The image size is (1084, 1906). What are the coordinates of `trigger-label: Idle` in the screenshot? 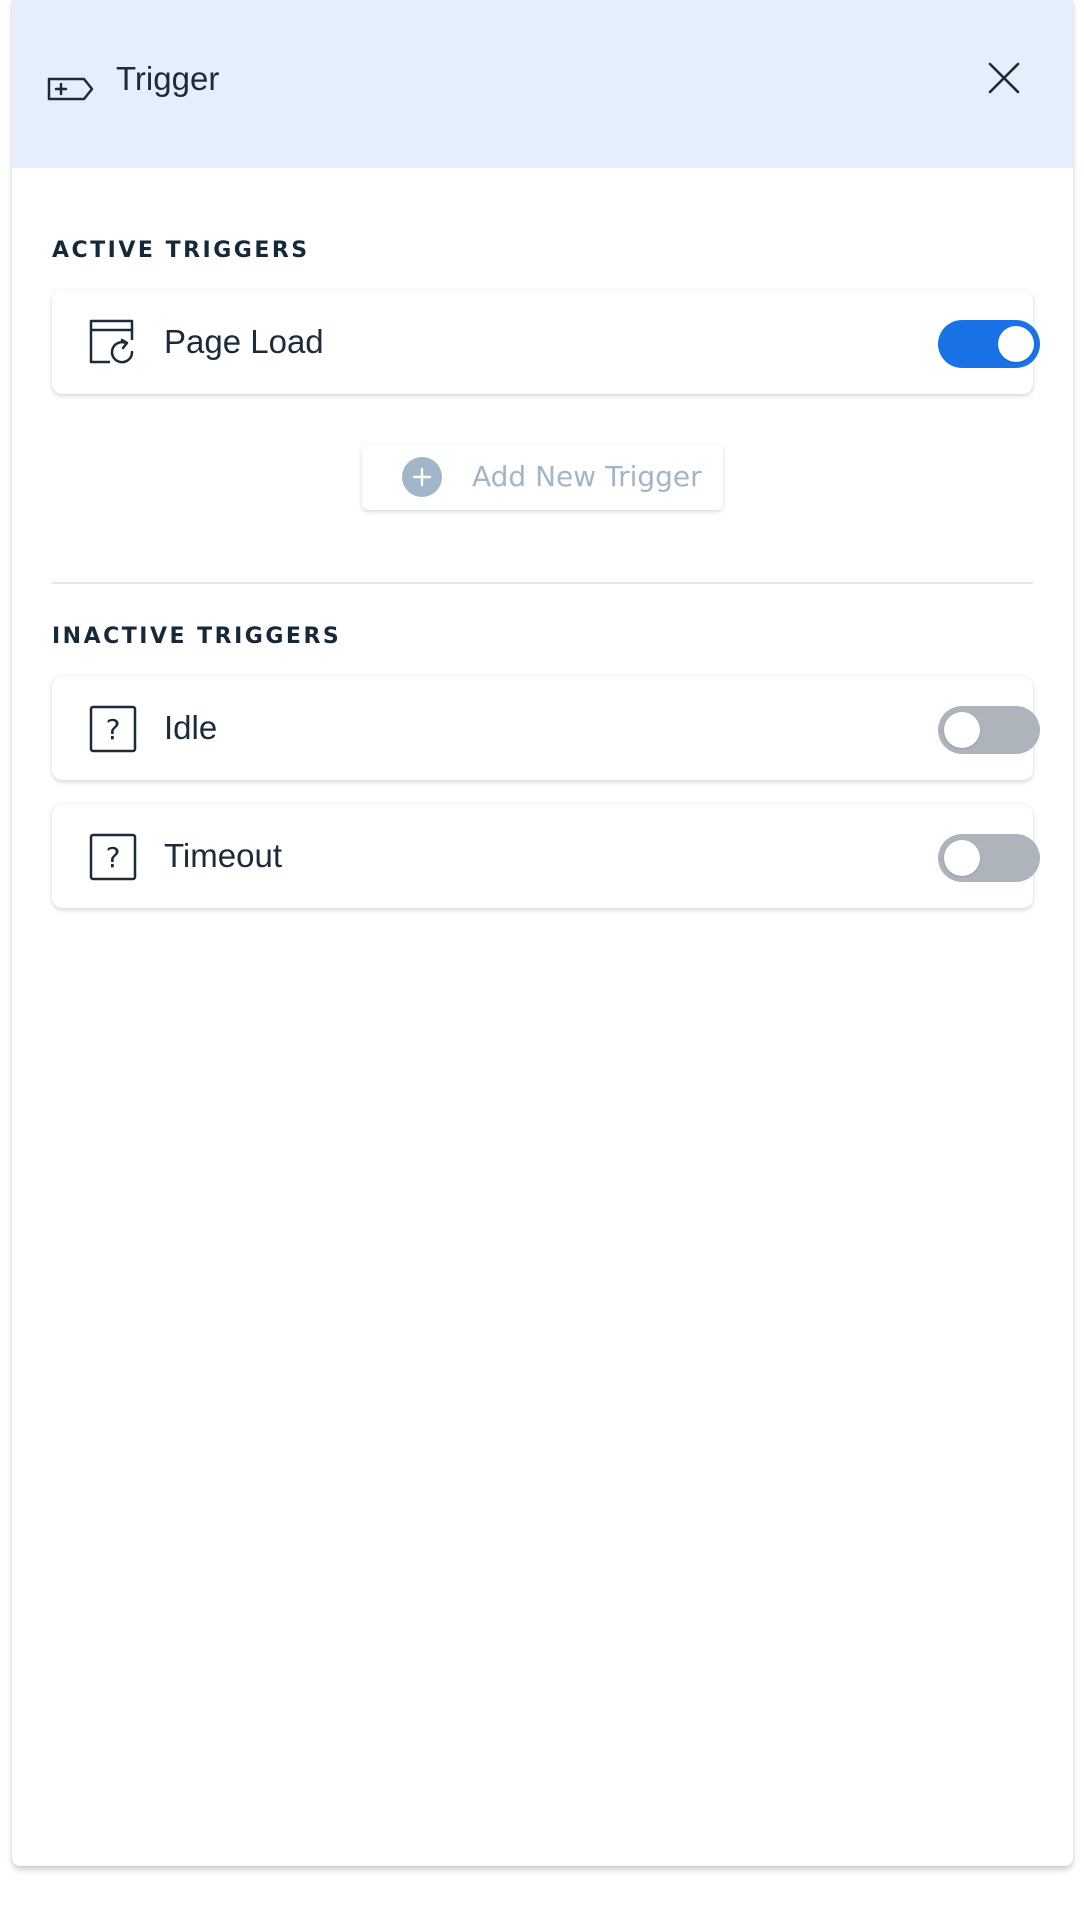 It's located at (191, 727).